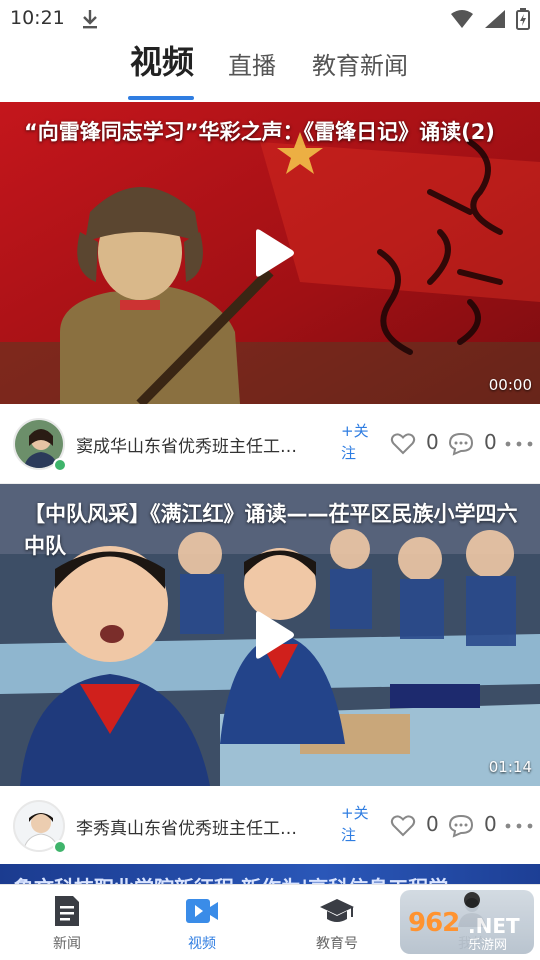 The width and height of the screenshot is (540, 960). I want to click on video-duration: 01:14, so click(510, 767).